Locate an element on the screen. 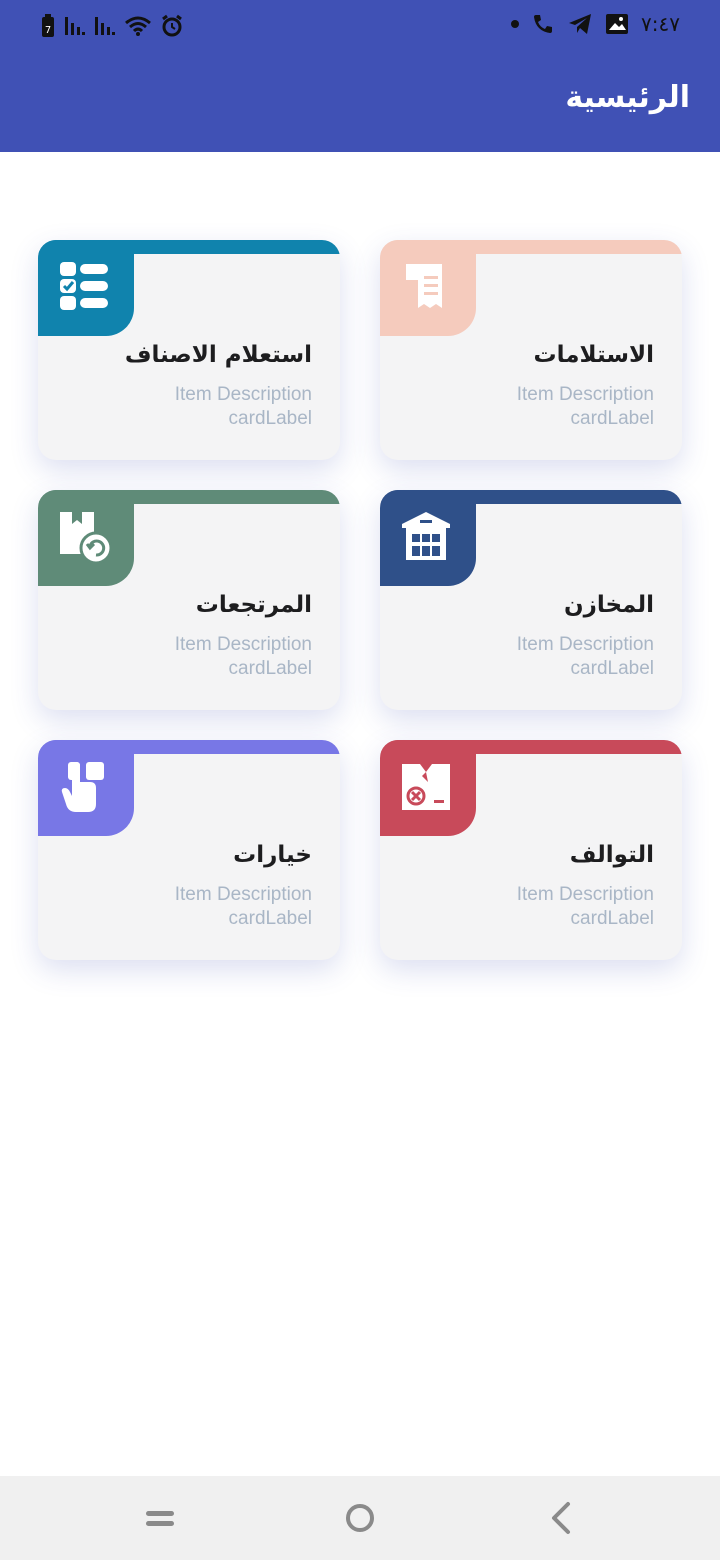 This screenshot has height=1560, width=720. card-title: الاستلامات is located at coordinates (593, 355).